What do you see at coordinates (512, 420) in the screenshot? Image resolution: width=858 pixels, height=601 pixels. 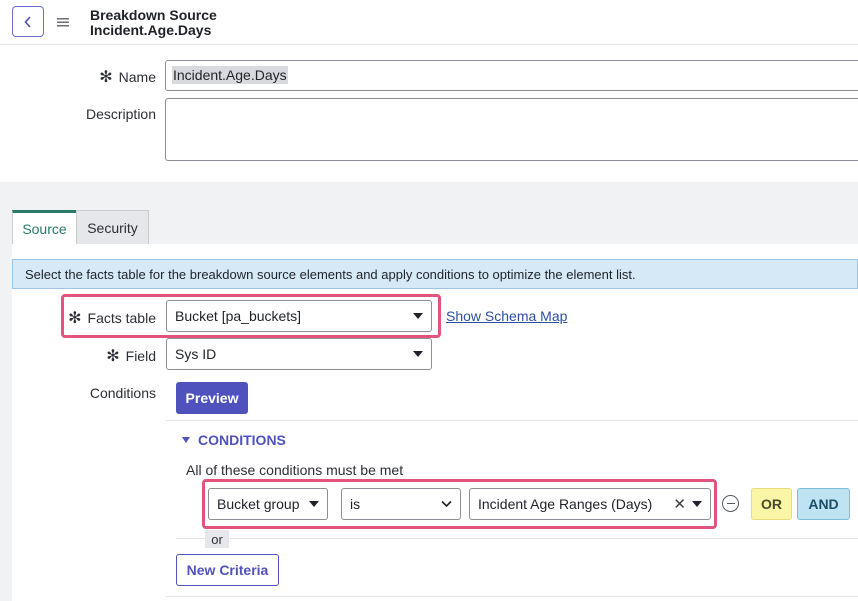 I see `conditions-divider` at bounding box center [512, 420].